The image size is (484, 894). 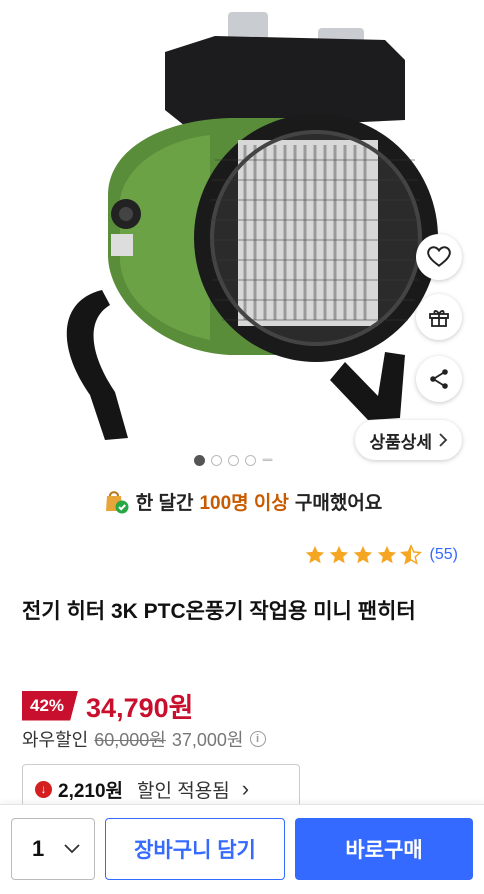 What do you see at coordinates (55, 740) in the screenshot?
I see `wow-discount-label: 와우할인` at bounding box center [55, 740].